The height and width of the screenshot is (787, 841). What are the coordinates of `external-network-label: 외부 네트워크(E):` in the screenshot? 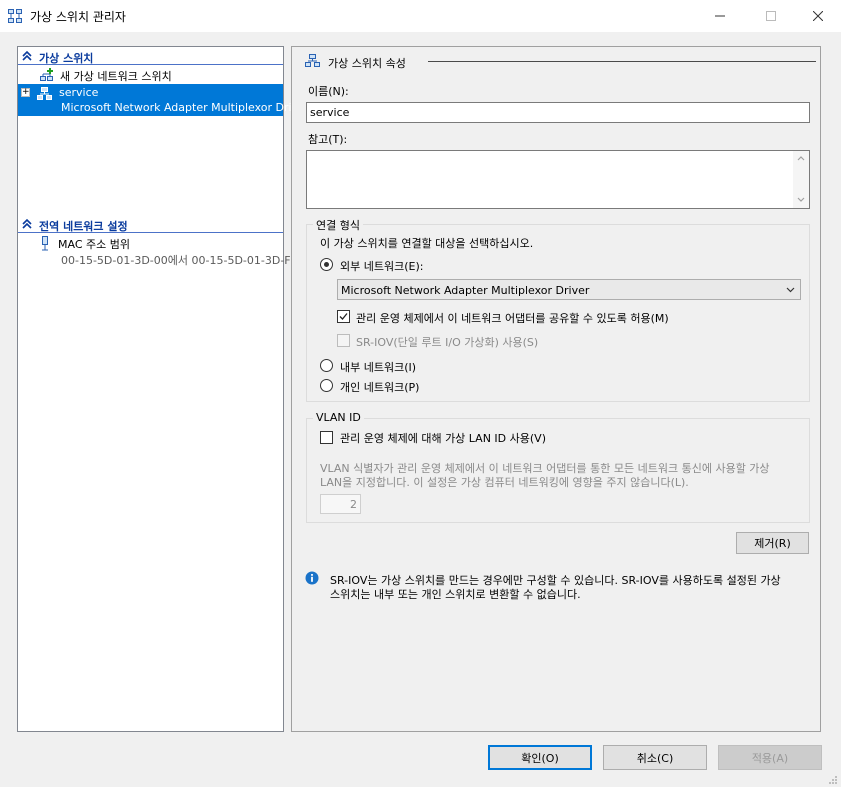 It's located at (382, 266).